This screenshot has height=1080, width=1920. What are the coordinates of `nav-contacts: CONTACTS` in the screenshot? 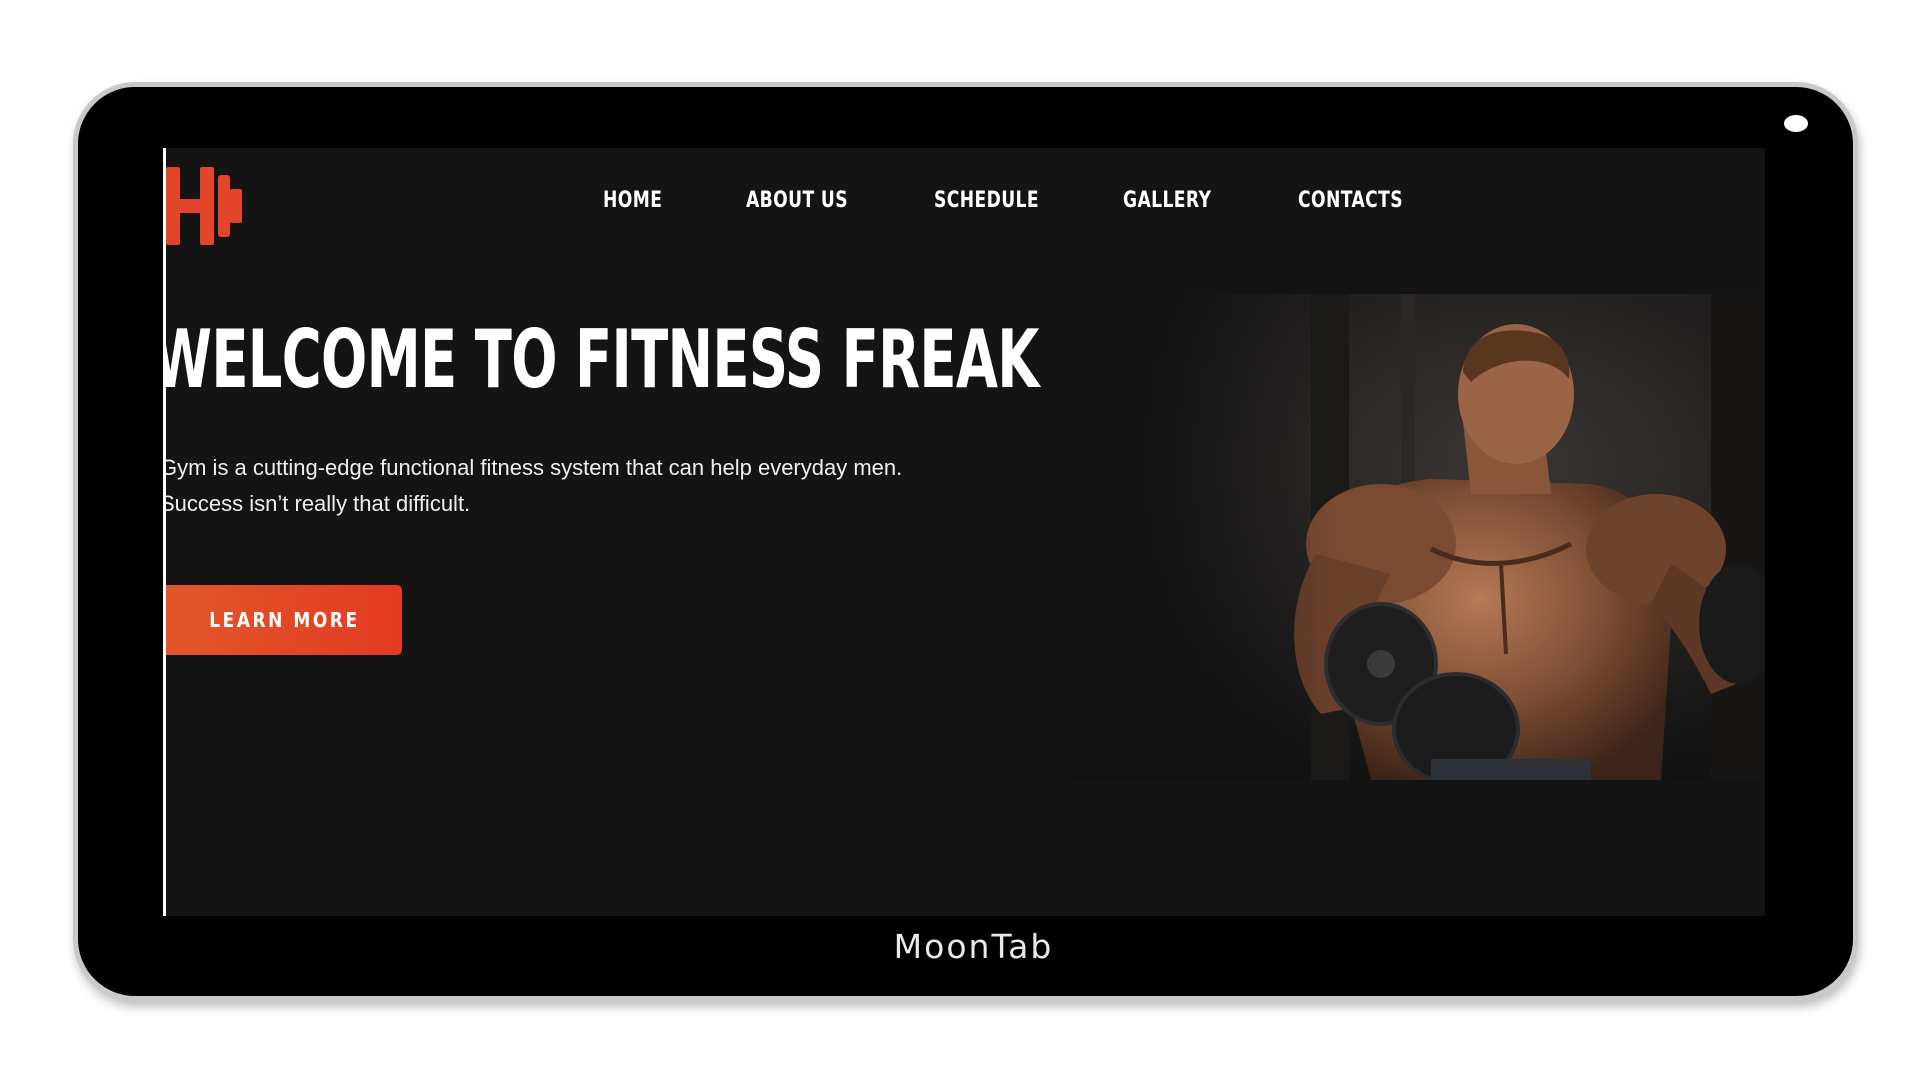 It's located at (1350, 200).